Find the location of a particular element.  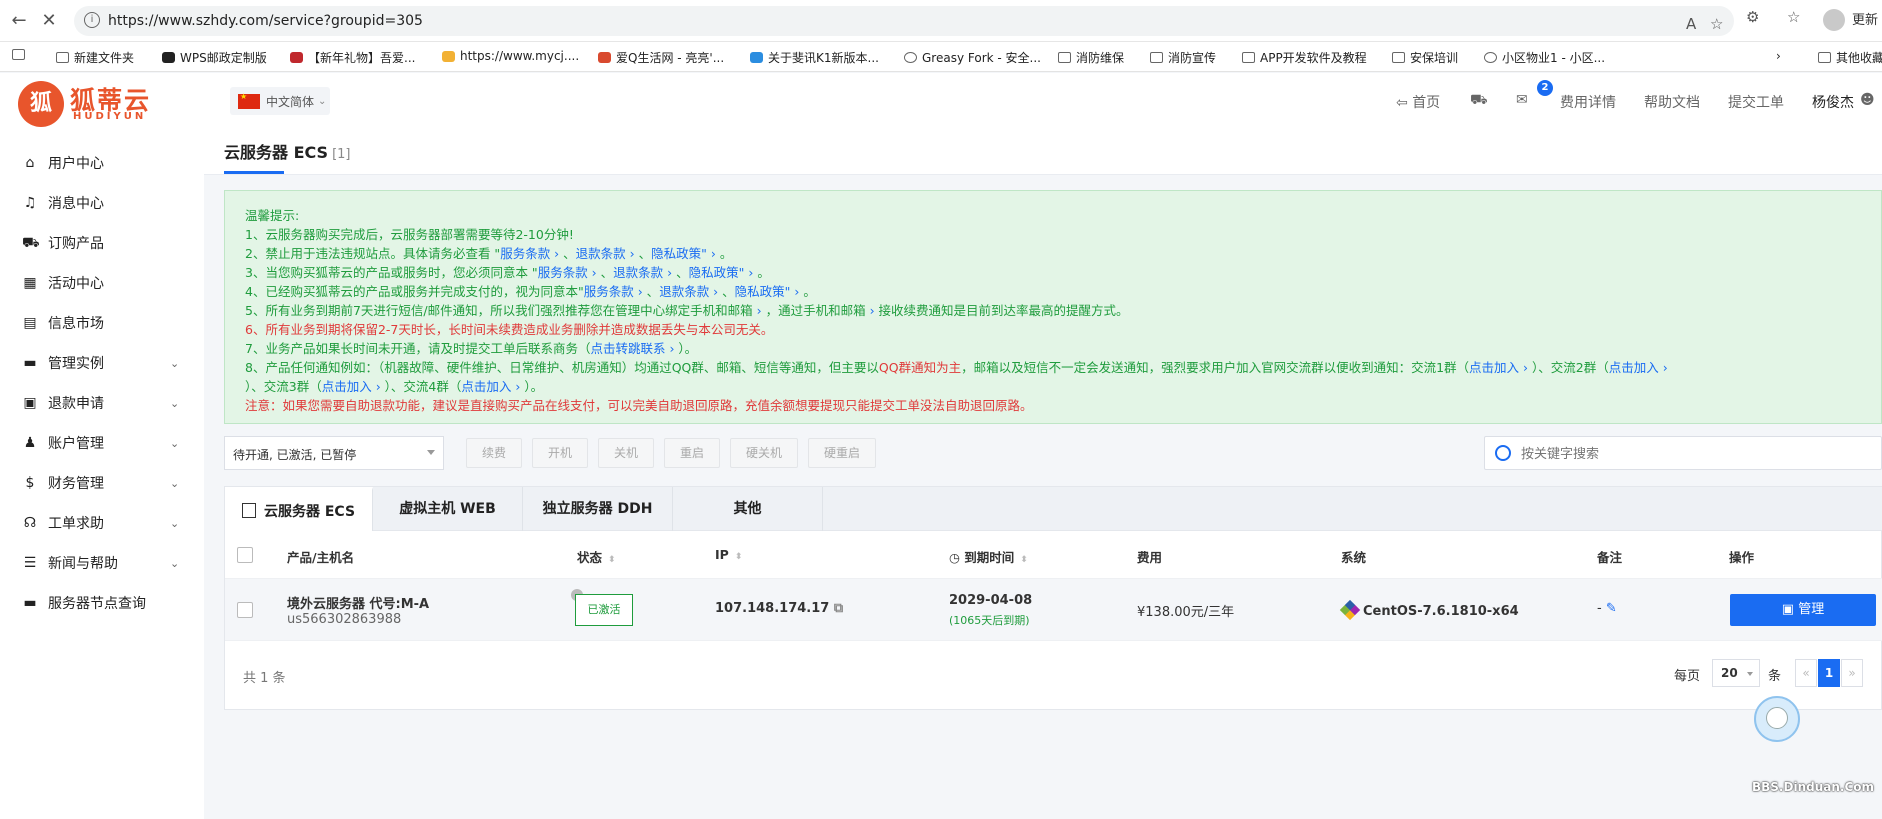

logo: 狐 狐蒂云 HUDIYUN is located at coordinates (93, 105).